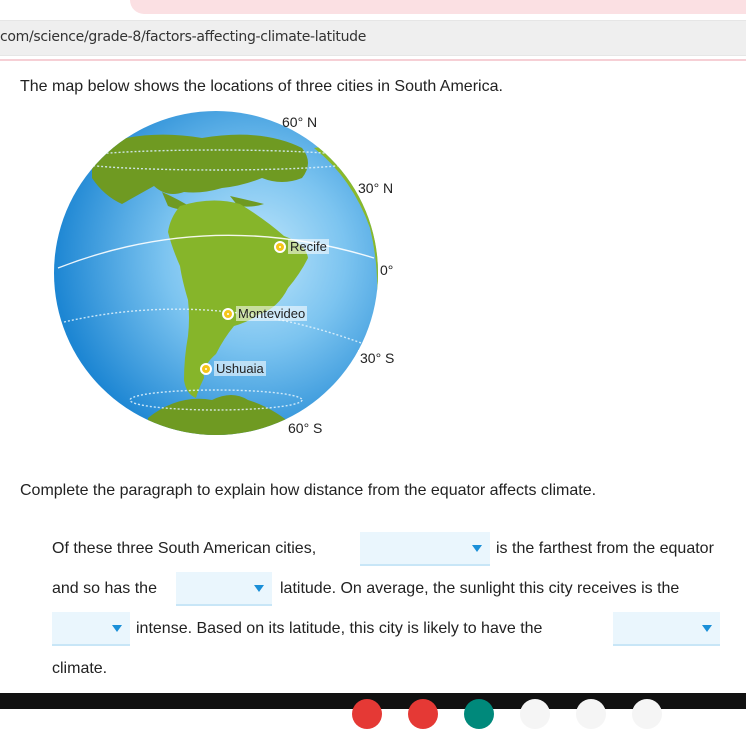 Image resolution: width=746 pixels, height=729 pixels. Describe the element at coordinates (605, 548) in the screenshot. I see `paragraph-line1-end: is the farthest from the equator` at that location.